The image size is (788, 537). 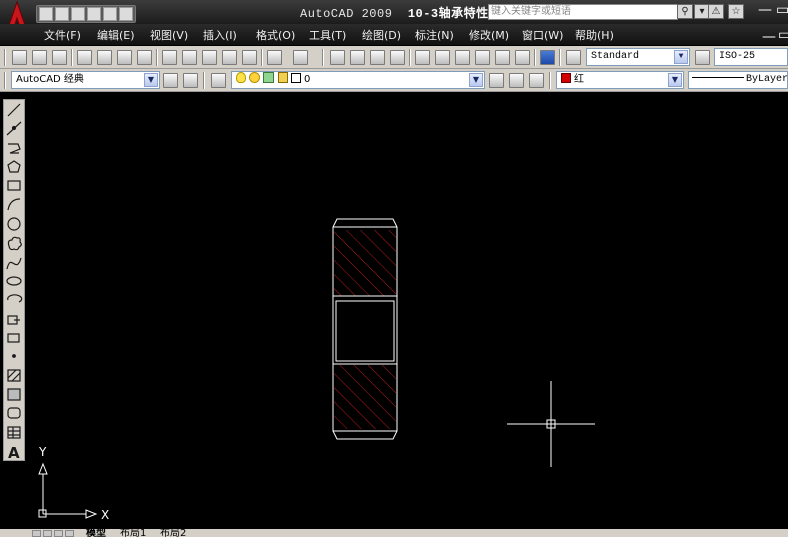 I want to click on menu-draw: 绘图(D), so click(x=381, y=35).